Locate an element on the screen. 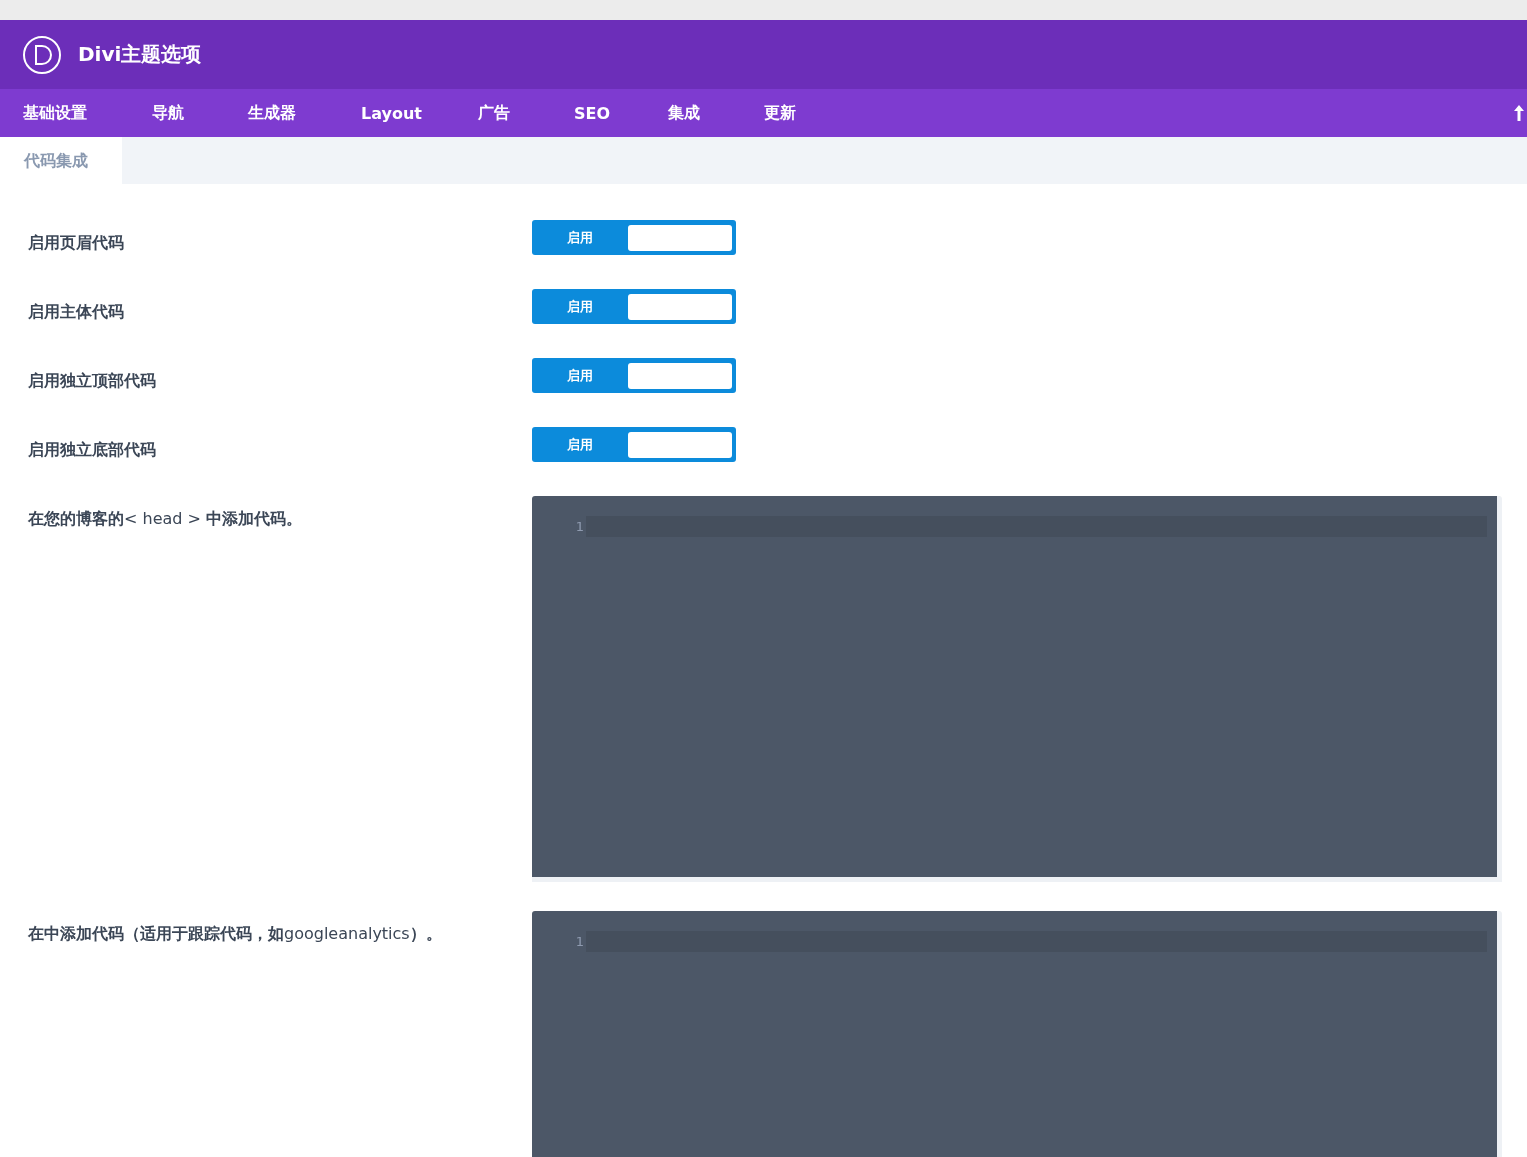 Image resolution: width=1527 pixels, height=1157 pixels. nav-tab: 基础设置 is located at coordinates (87, 113).